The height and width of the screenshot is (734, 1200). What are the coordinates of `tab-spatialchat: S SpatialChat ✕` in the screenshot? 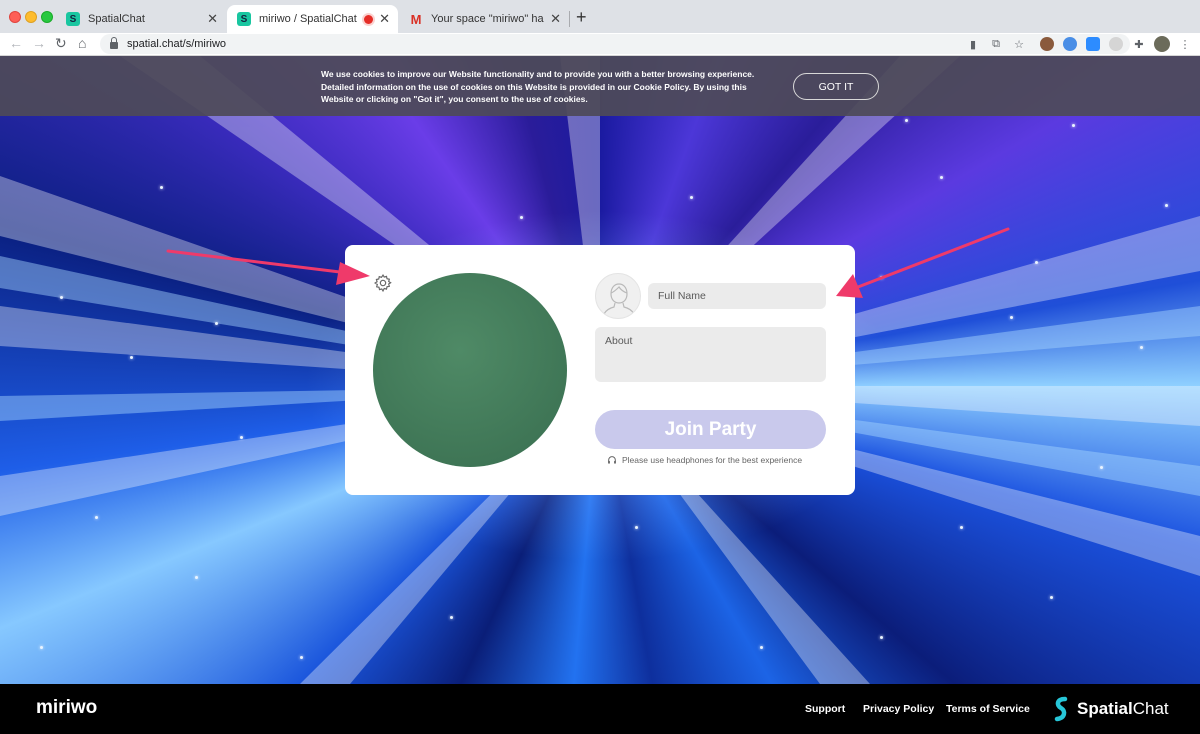 It's located at (141, 19).